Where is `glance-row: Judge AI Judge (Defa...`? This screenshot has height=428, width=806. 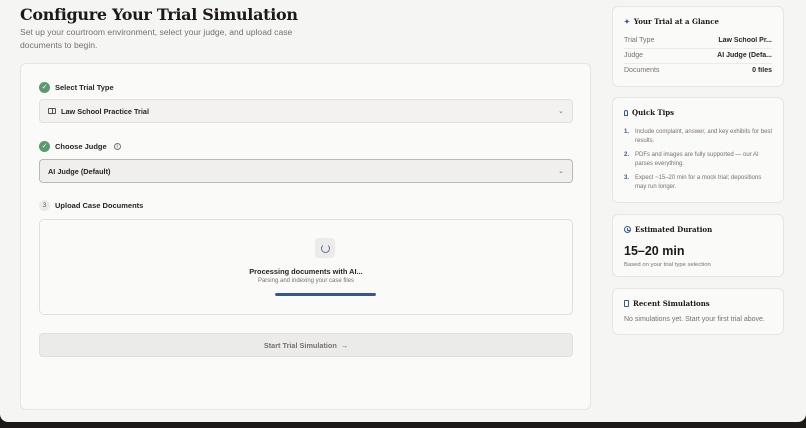 glance-row: Judge AI Judge (Defa... is located at coordinates (698, 55).